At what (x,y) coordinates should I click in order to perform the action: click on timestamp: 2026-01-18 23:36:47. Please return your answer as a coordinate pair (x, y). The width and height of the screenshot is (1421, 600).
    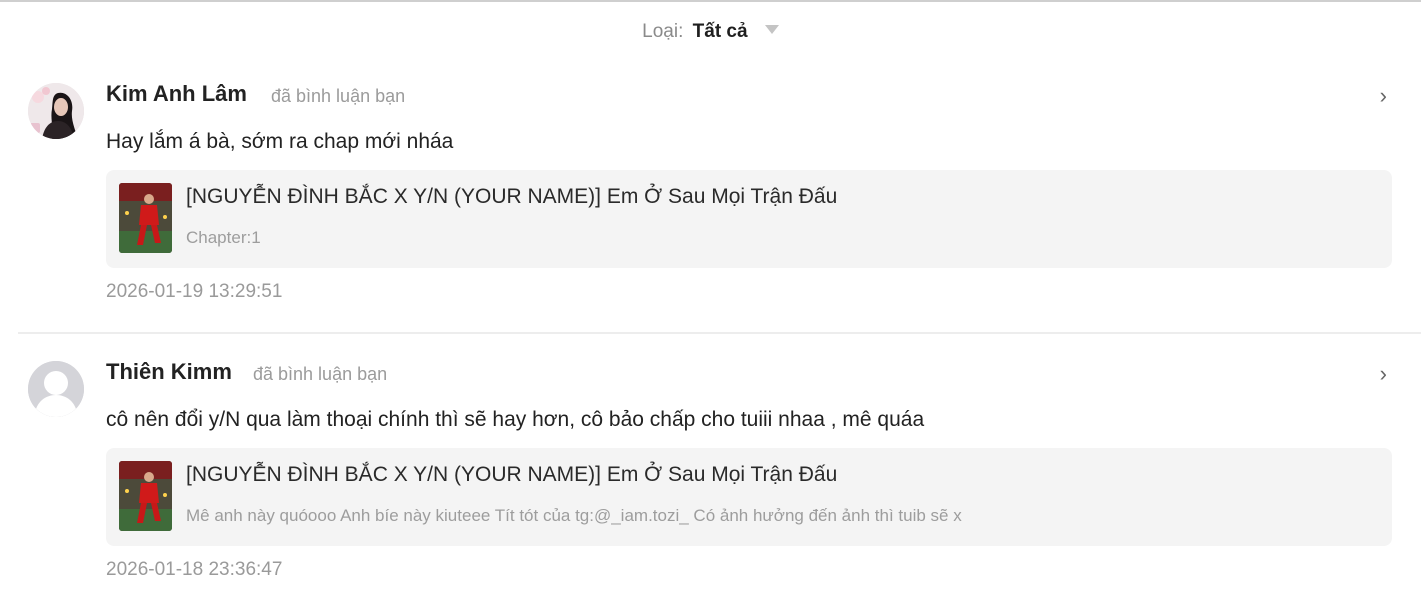
    Looking at the image, I should click on (194, 569).